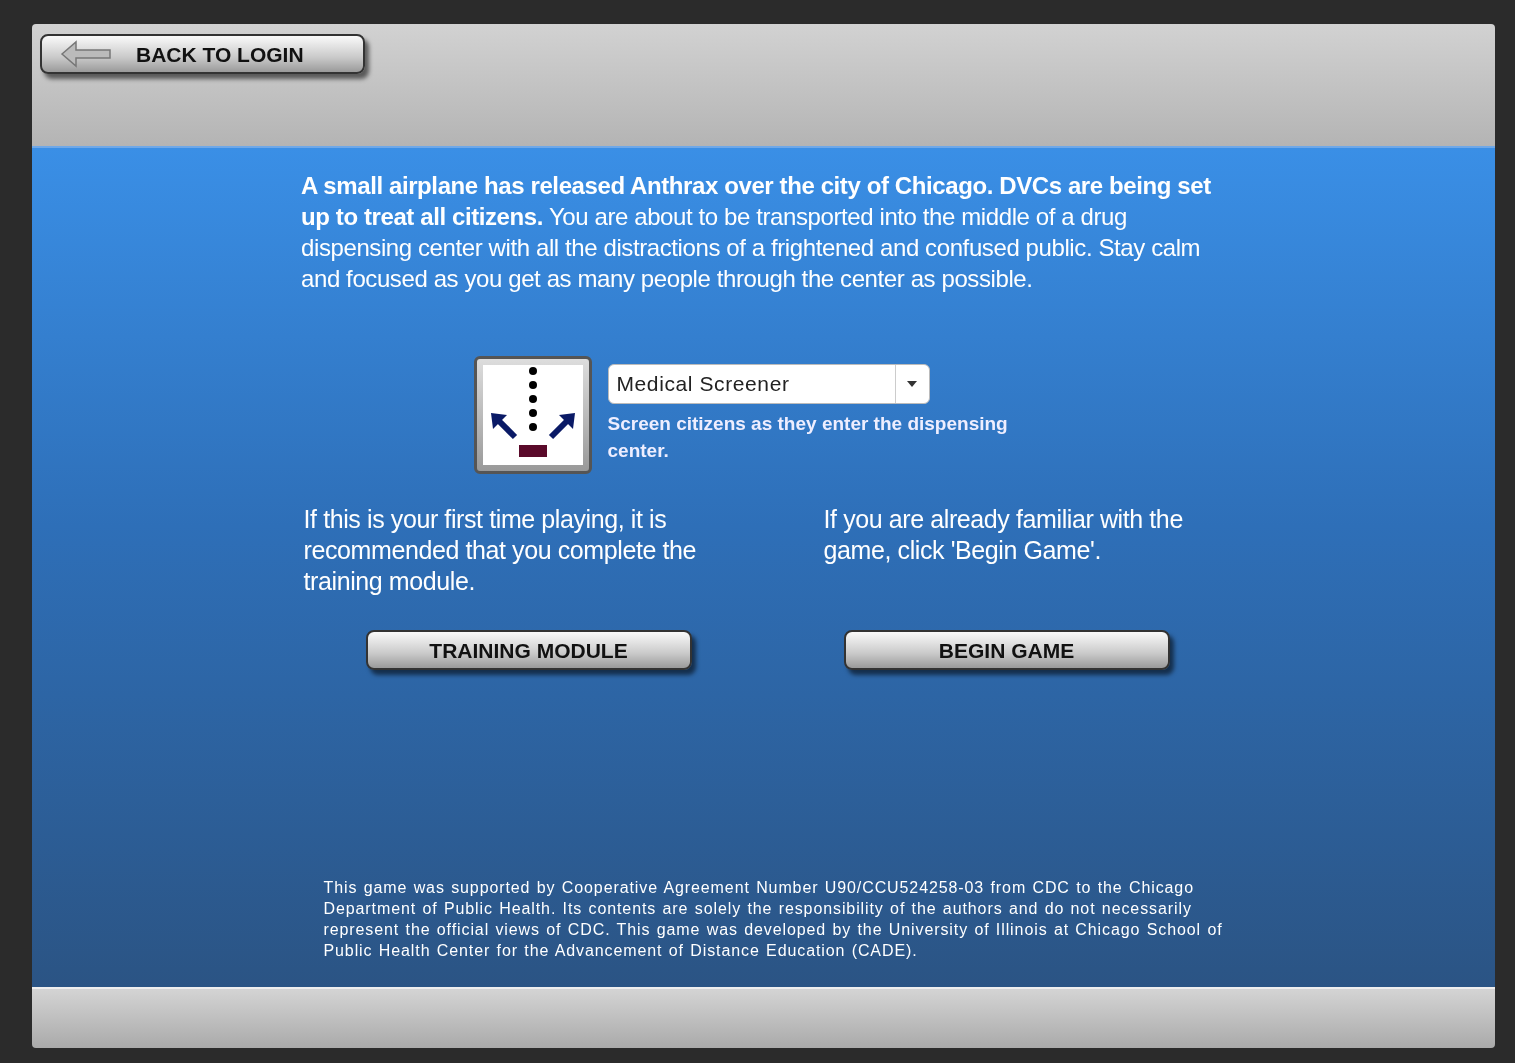  What do you see at coordinates (1006, 650) in the screenshot?
I see `begin-game-button: BEGIN GAME` at bounding box center [1006, 650].